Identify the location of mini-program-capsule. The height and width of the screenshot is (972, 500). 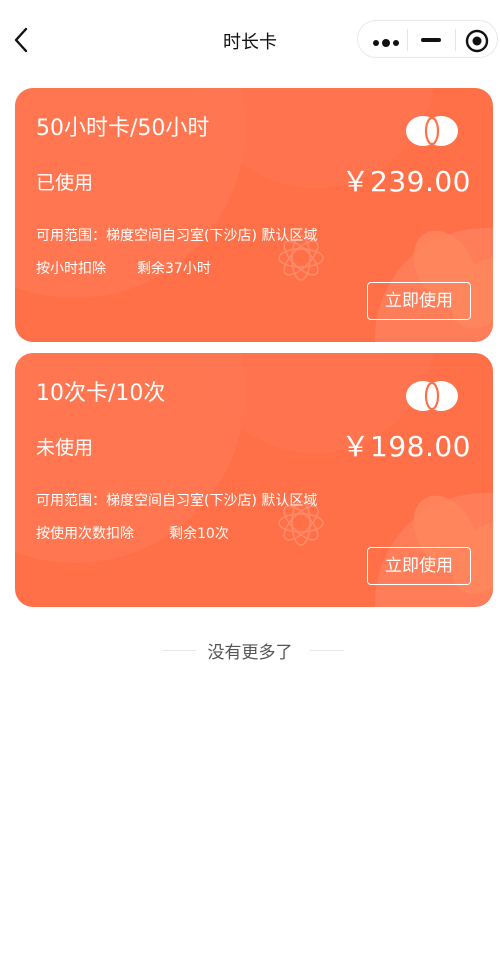
(427, 39).